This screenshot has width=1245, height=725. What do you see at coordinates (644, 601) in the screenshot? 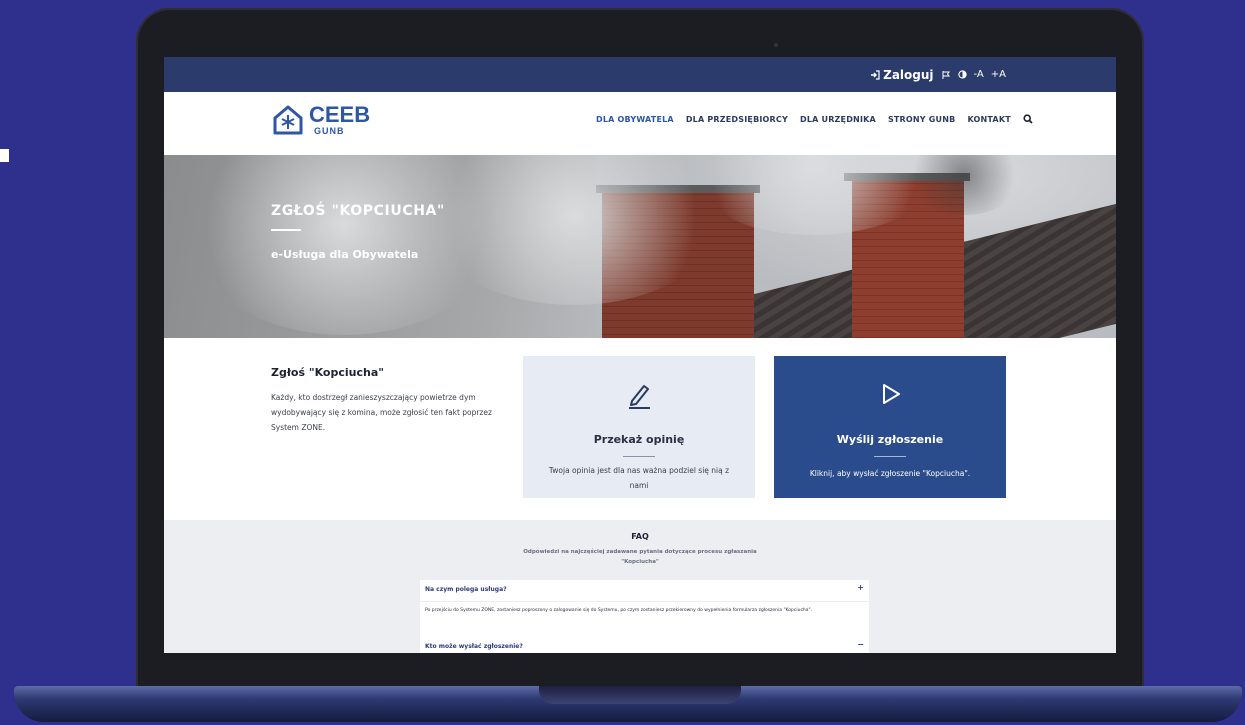
I see `faq-divider` at bounding box center [644, 601].